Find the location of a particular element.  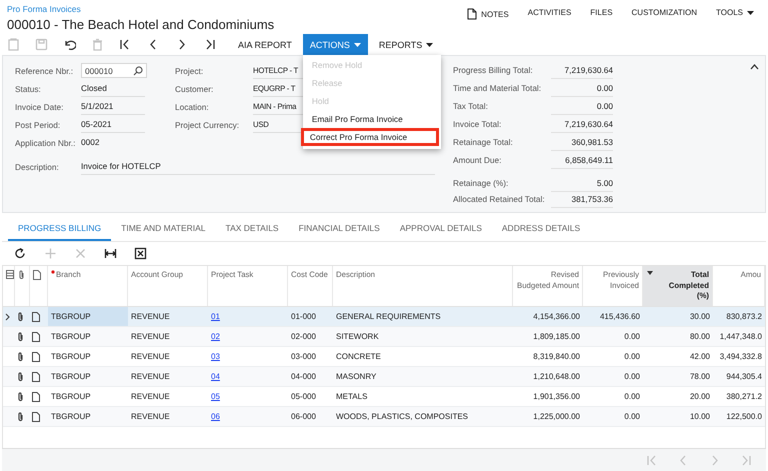

field-value: 6,858,649.11 is located at coordinates (582, 161).